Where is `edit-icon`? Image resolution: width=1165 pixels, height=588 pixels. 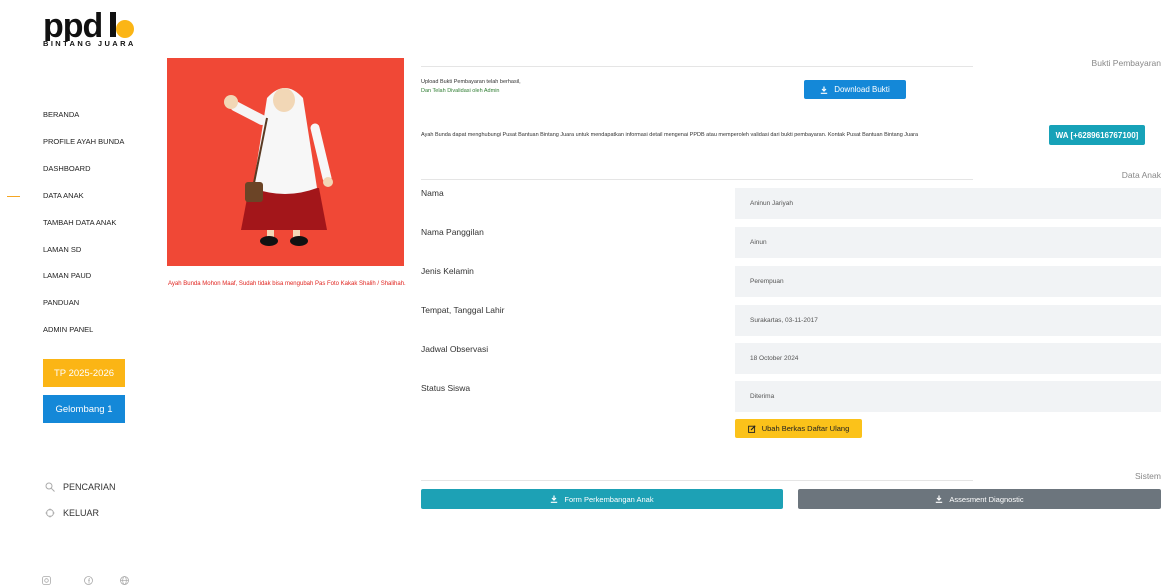 edit-icon is located at coordinates (751, 428).